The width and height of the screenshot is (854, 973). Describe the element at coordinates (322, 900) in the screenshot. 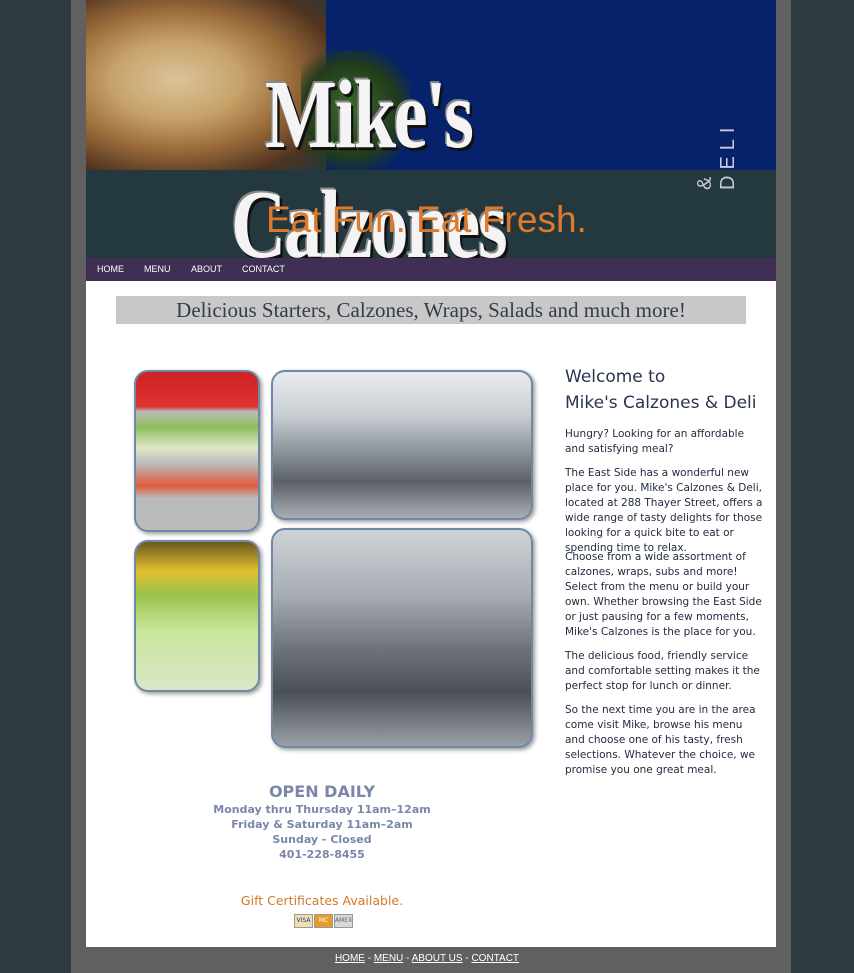

I see `gift-certificates: Gift Certificates Available.` at that location.